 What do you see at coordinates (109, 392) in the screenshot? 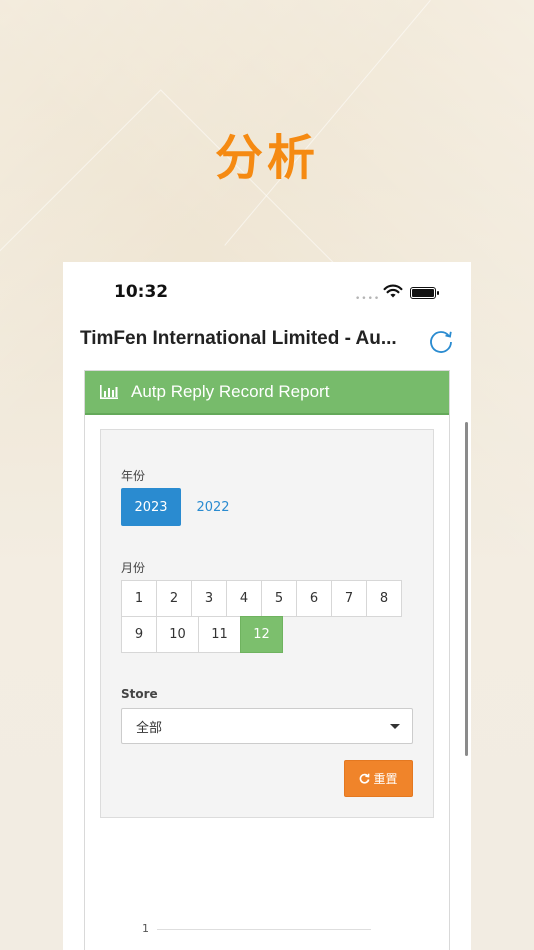
I see `bar-chart-icon` at bounding box center [109, 392].